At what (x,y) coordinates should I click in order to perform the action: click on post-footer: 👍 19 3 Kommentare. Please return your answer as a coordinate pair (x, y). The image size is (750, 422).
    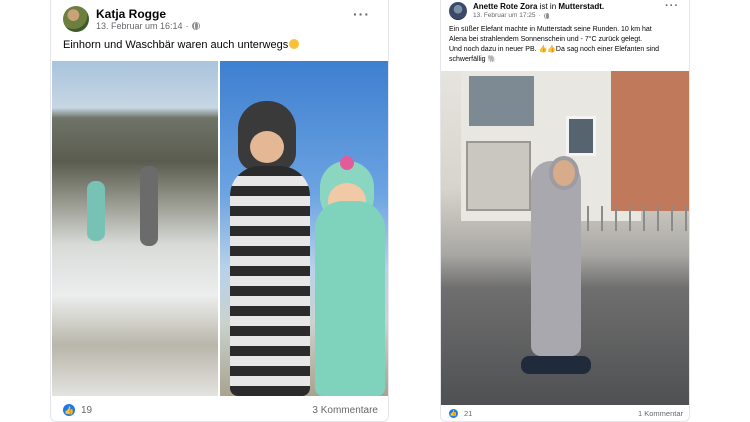
    Looking at the image, I should click on (220, 410).